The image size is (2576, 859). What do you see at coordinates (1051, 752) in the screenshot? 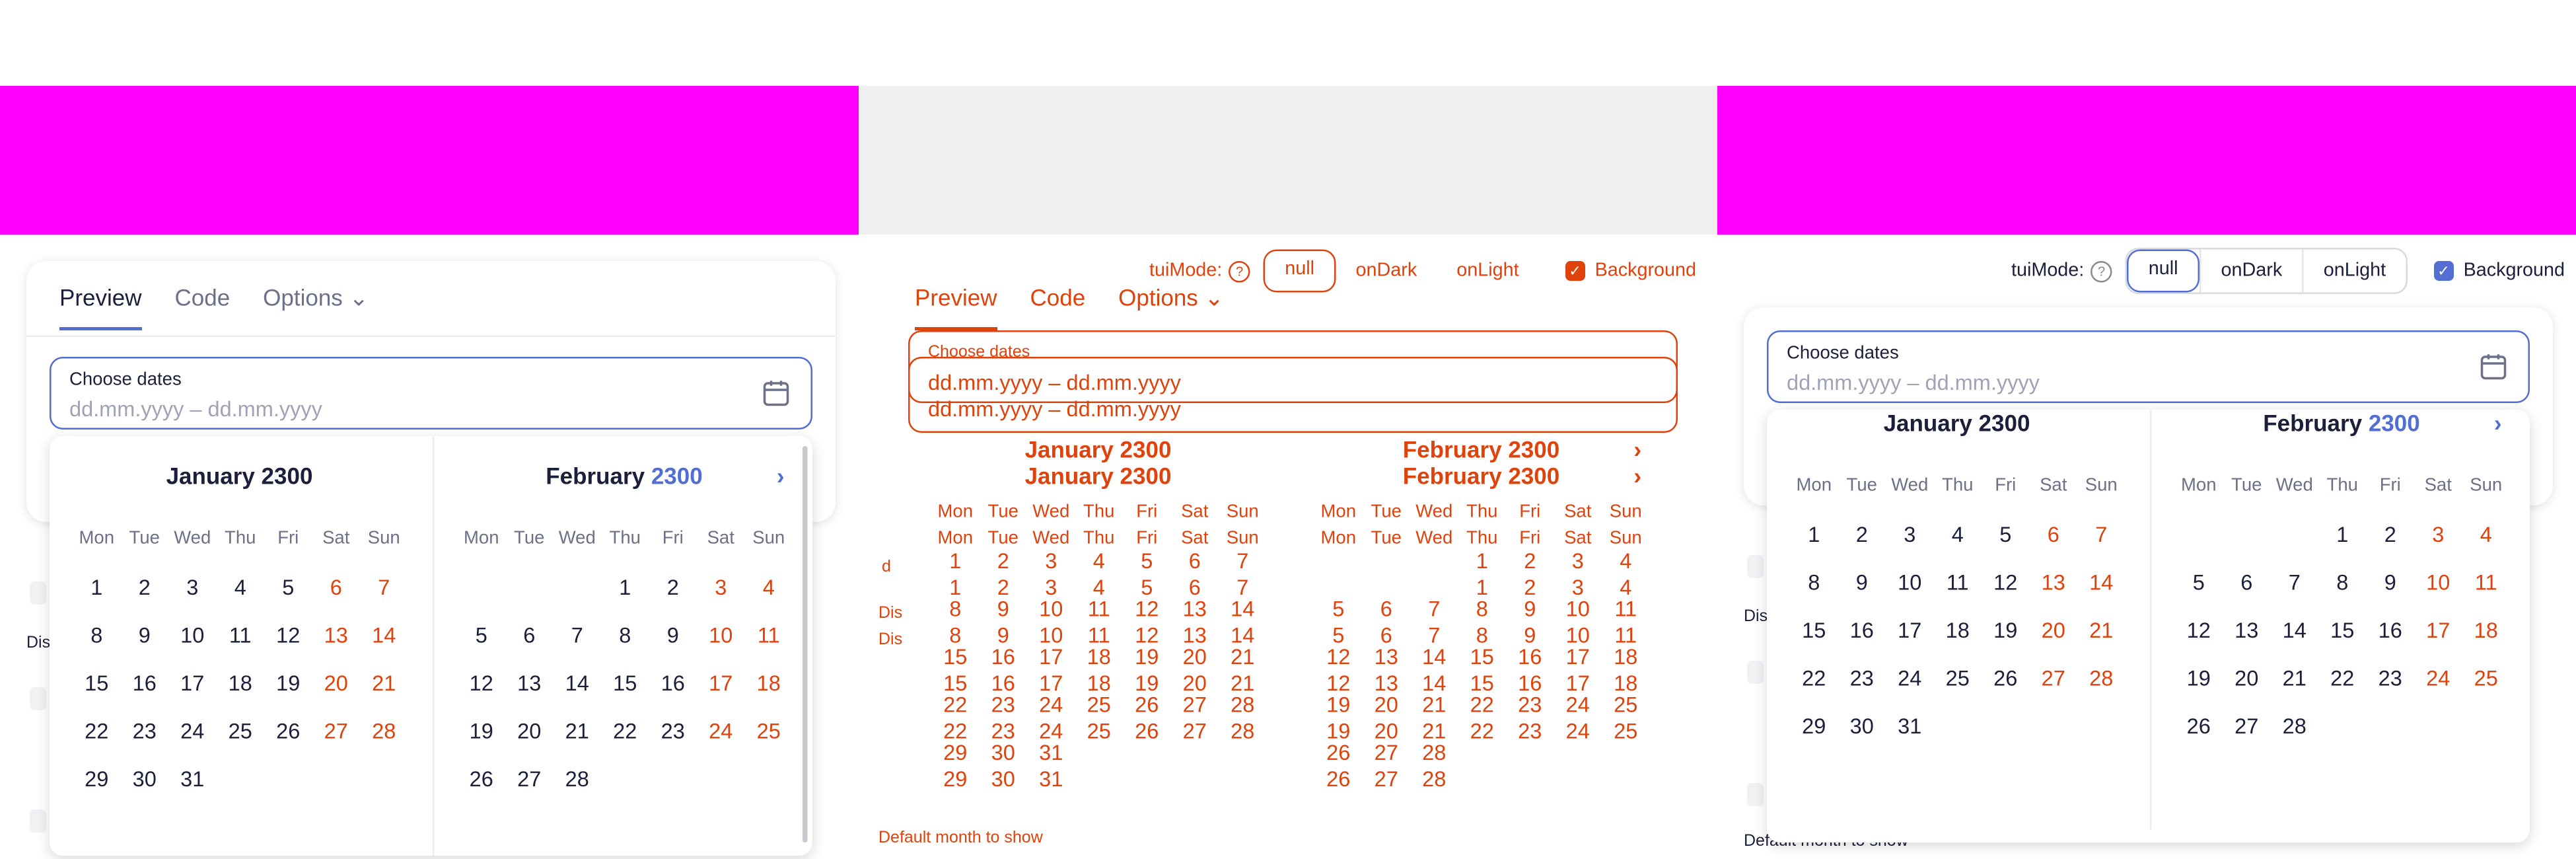
I see `day-cell: 31` at bounding box center [1051, 752].